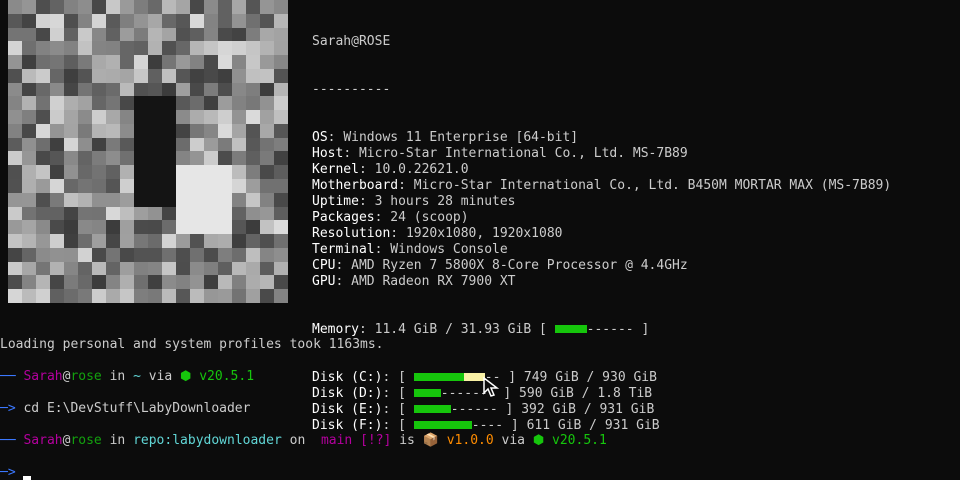  Describe the element at coordinates (347, 393) in the screenshot. I see `disk-key: Disk (D:)` at that location.